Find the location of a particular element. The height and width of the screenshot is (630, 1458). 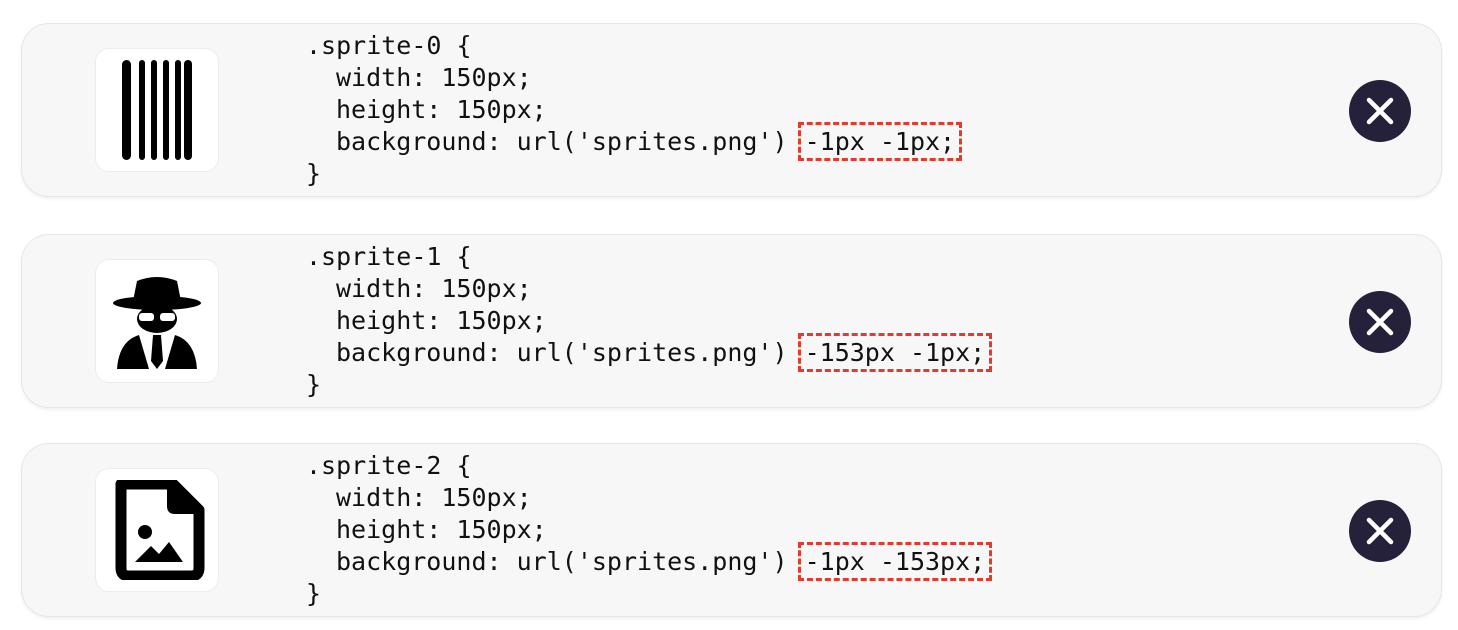

user-secret-icon is located at coordinates (157, 323).